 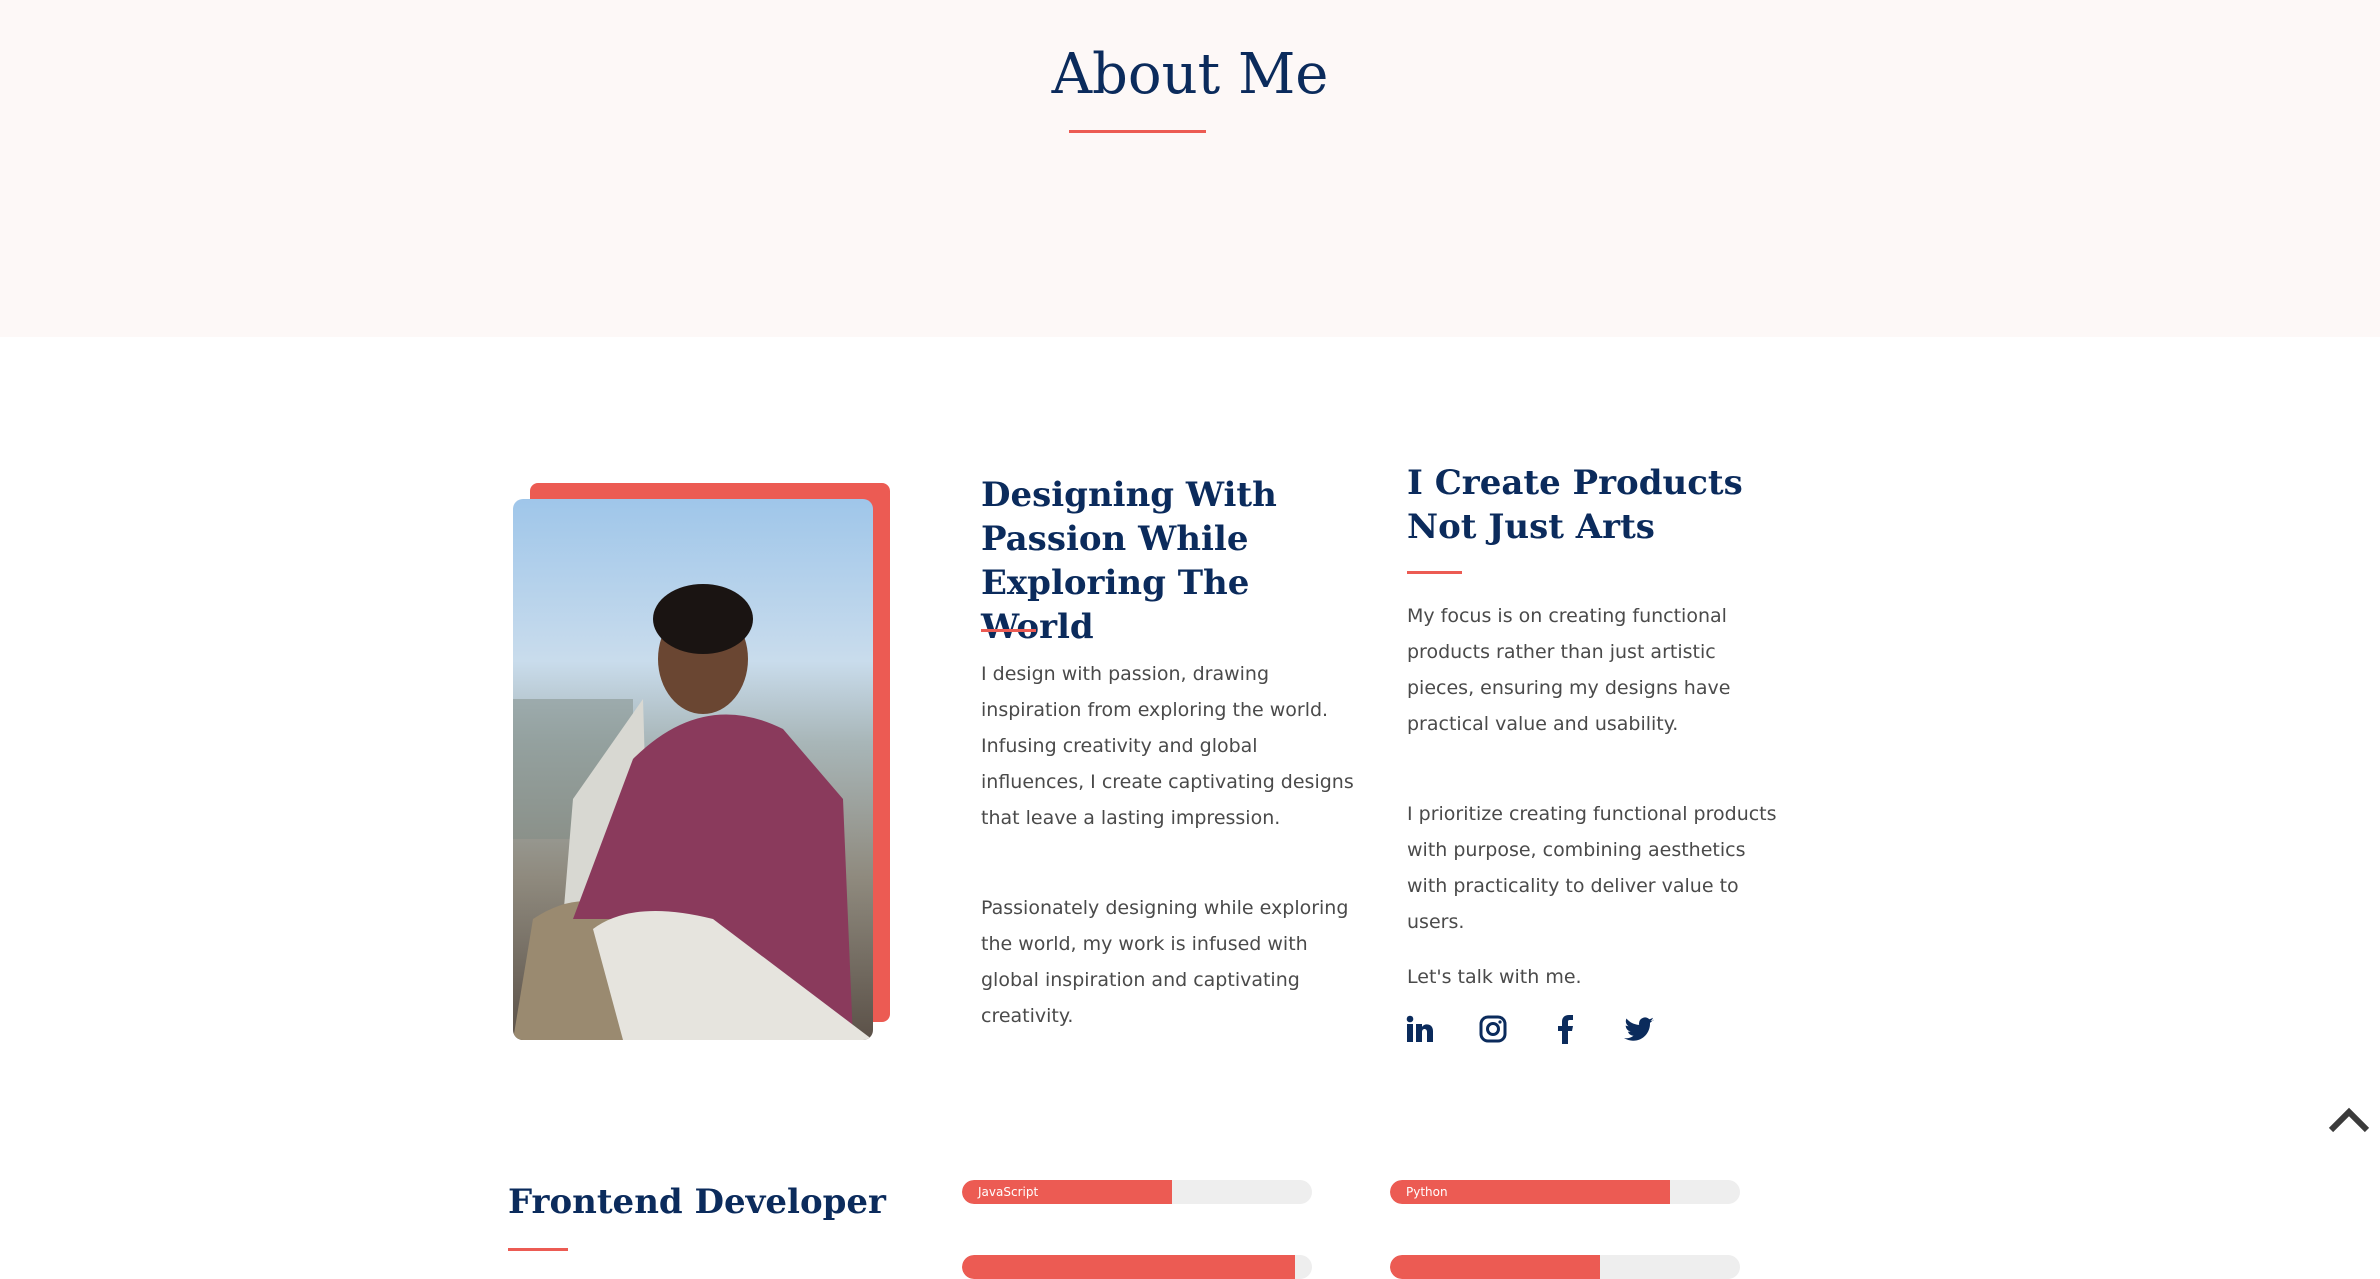 I want to click on chevron-up-icon, so click(x=2349, y=1120).